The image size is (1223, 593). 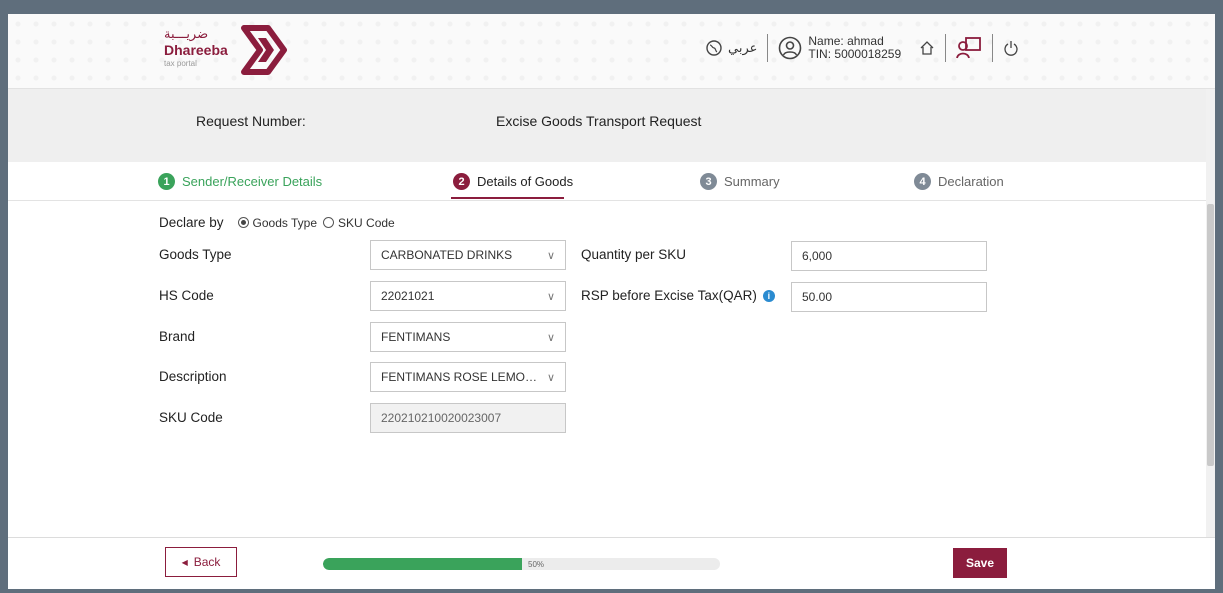 I want to click on step-number: 2, so click(x=461, y=181).